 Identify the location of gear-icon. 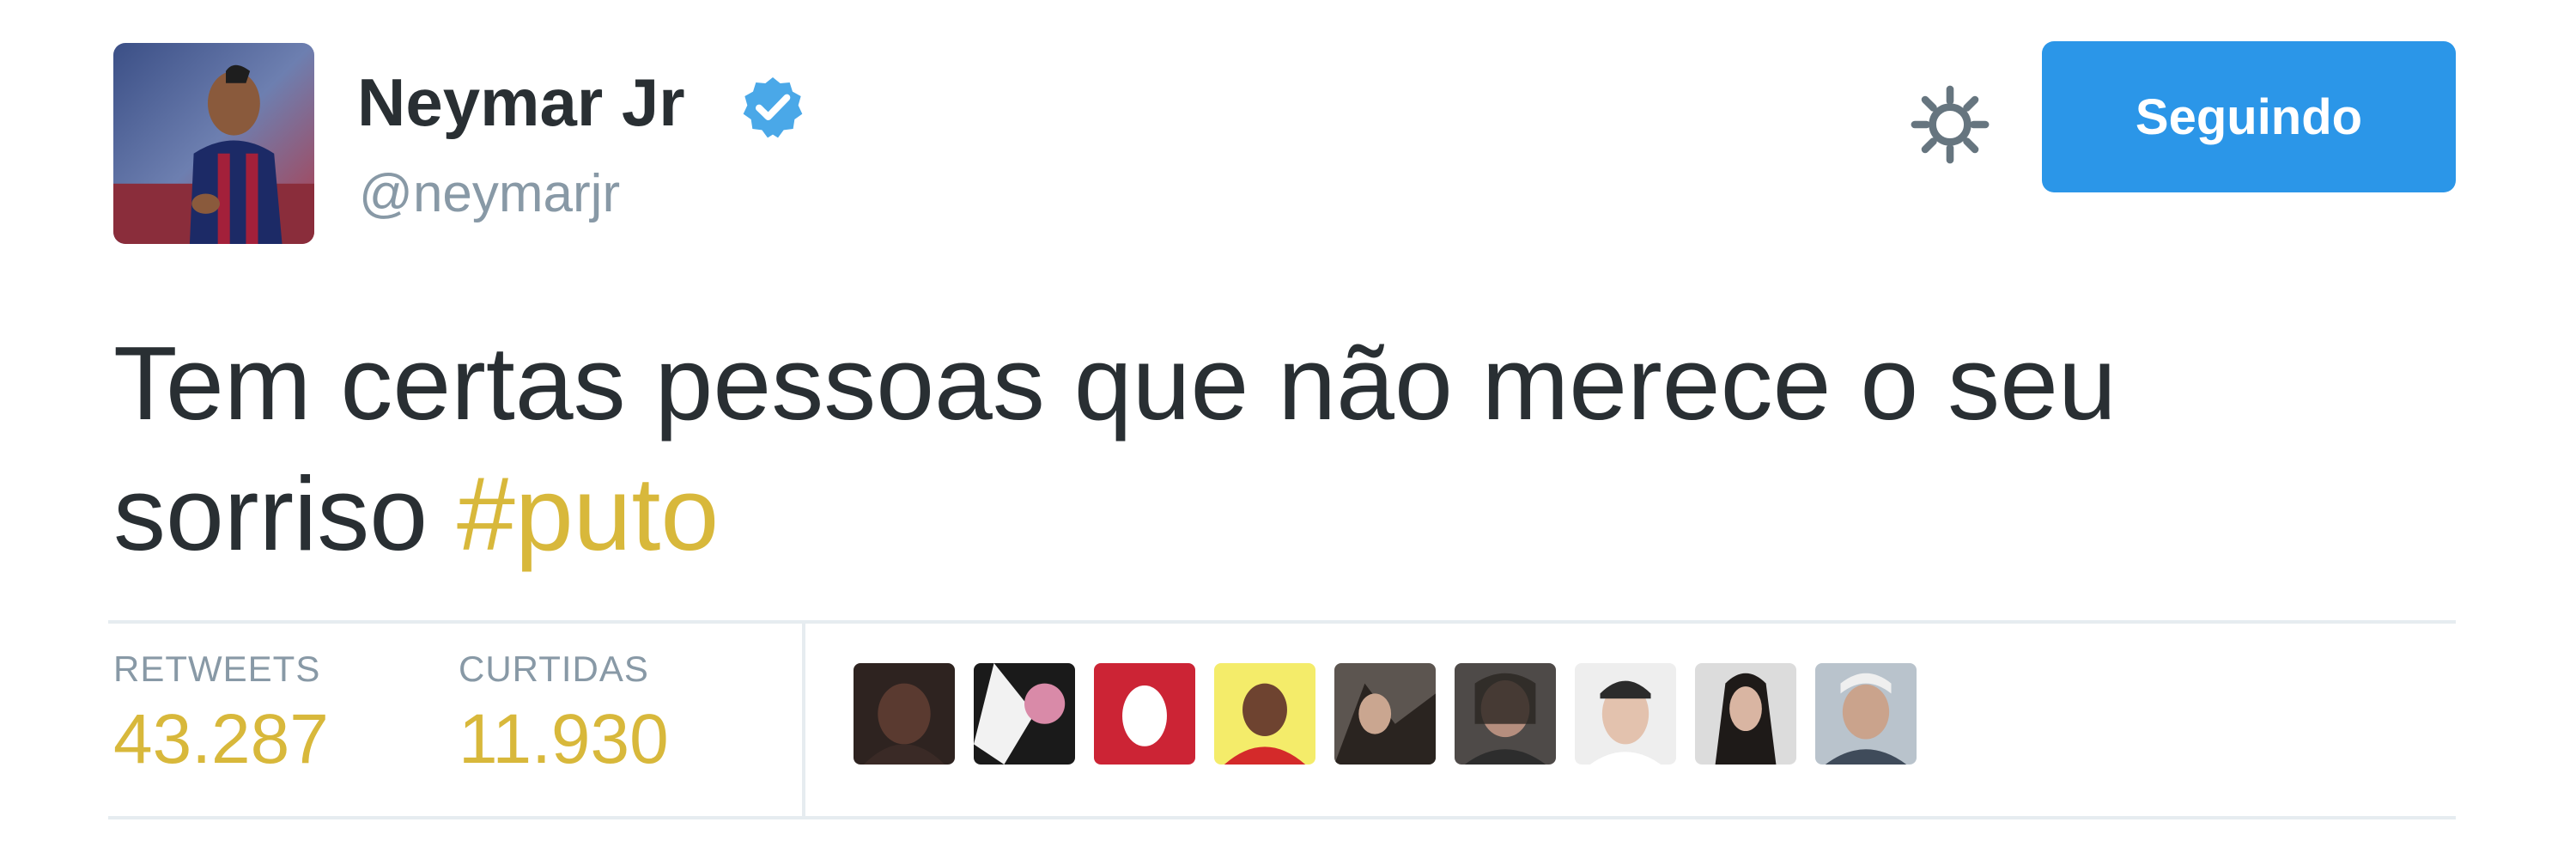
(1950, 124).